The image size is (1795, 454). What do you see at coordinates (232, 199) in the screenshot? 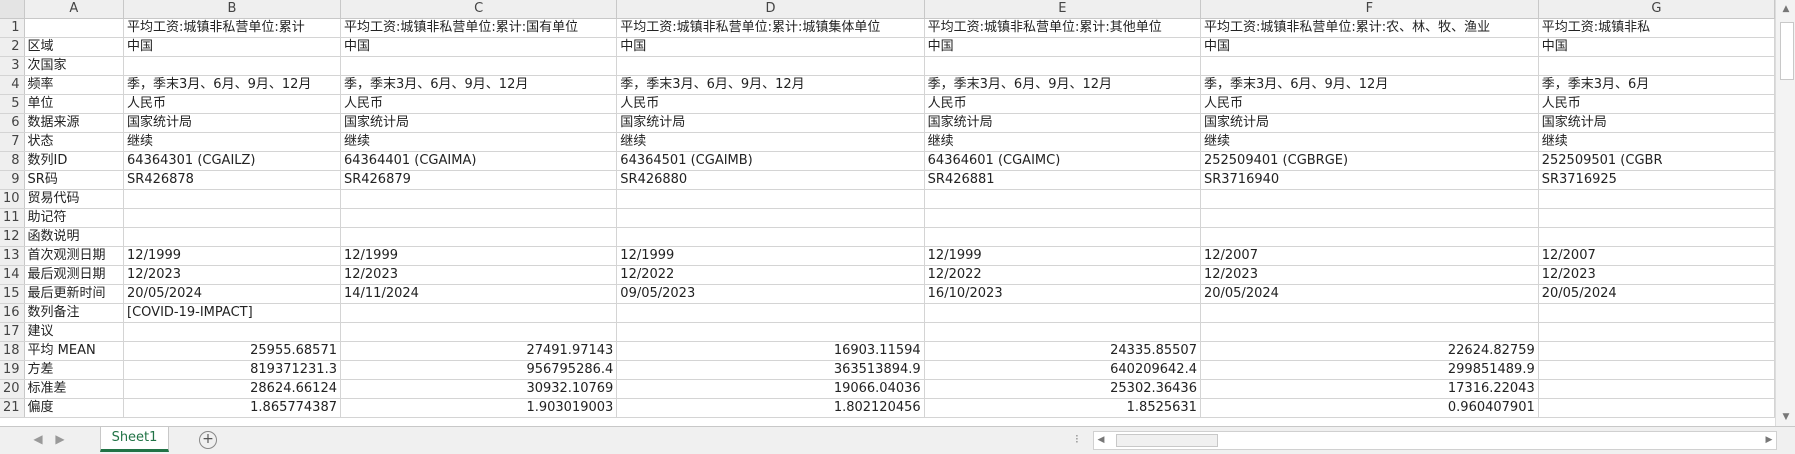
I see `cell-b10` at bounding box center [232, 199].